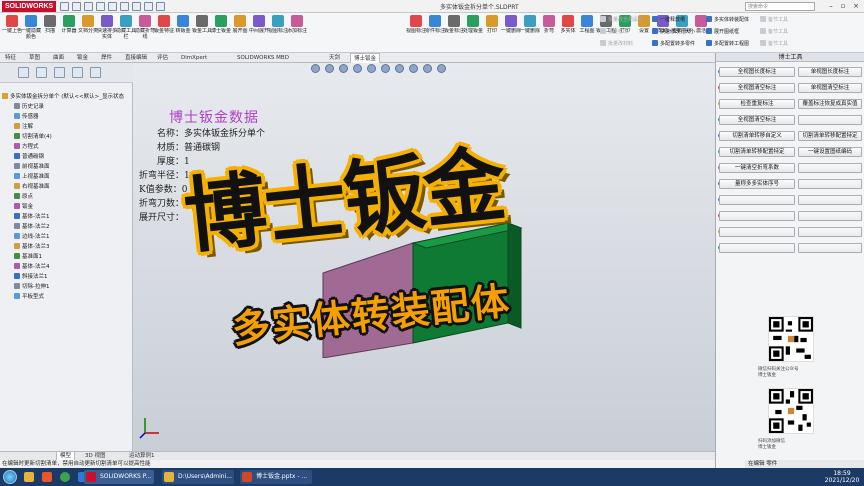 The width and height of the screenshot is (864, 486). What do you see at coordinates (568, 33) in the screenshot?
I see `ribbon-button-24: 多实体` at bounding box center [568, 33].